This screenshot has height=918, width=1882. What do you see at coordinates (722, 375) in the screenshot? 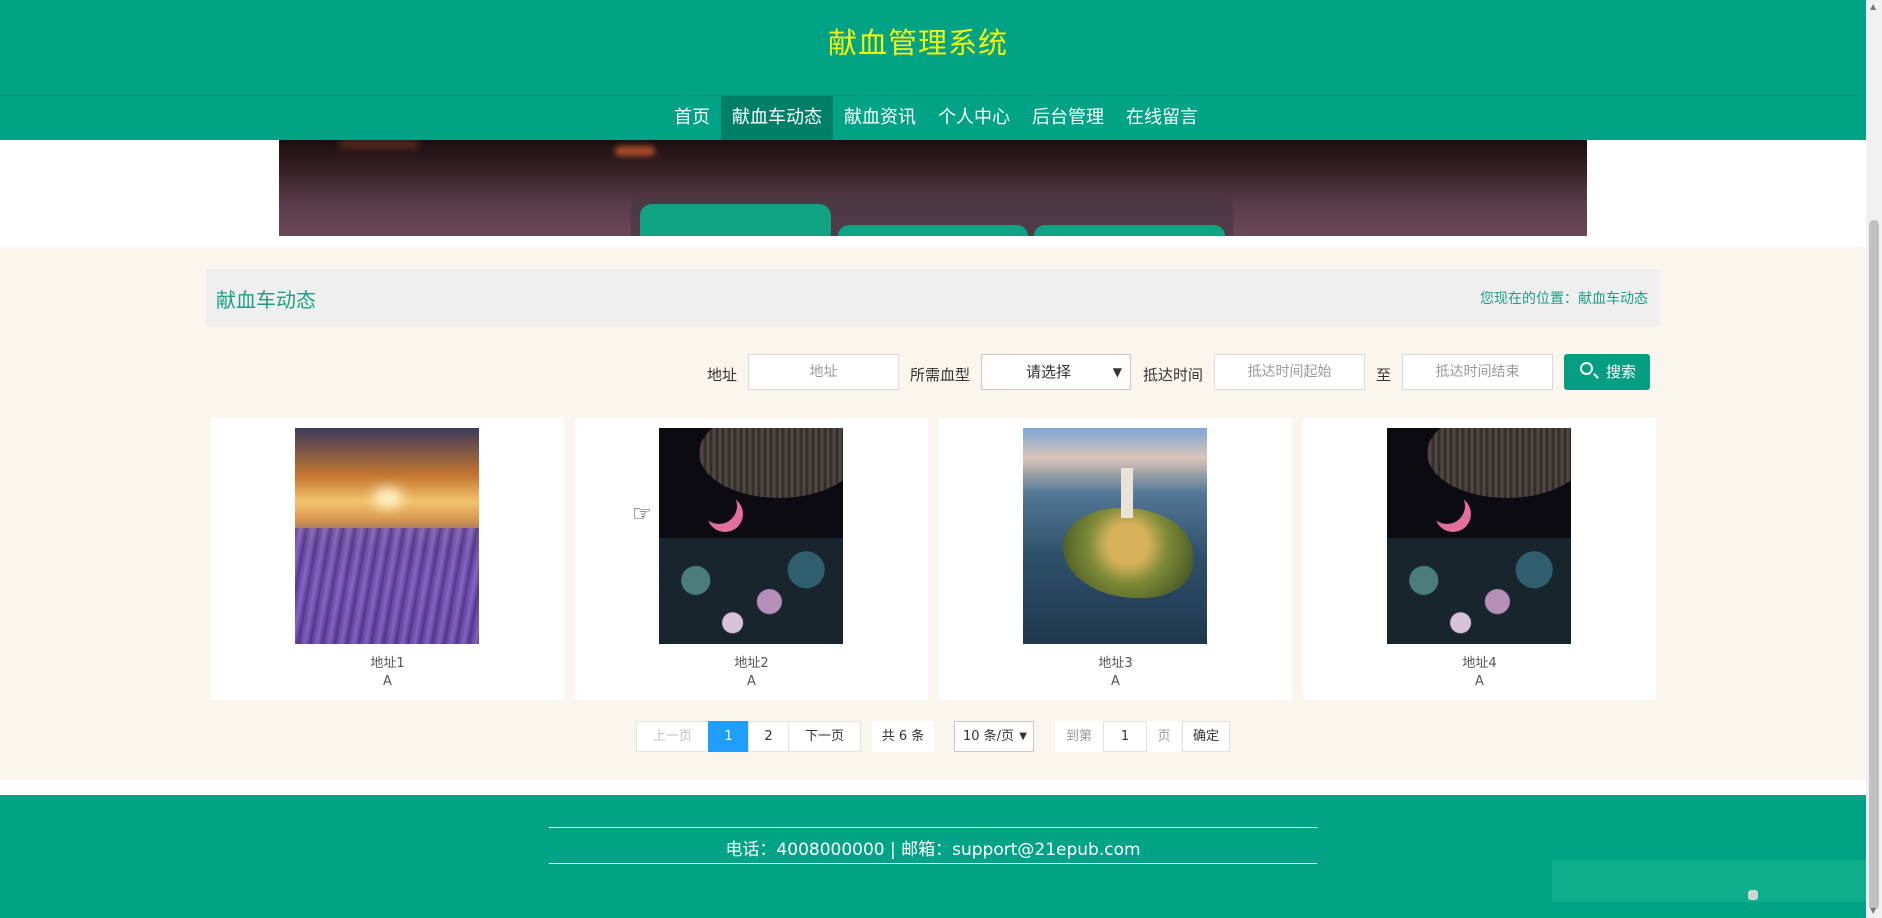
I see `address-label: 地址` at bounding box center [722, 375].